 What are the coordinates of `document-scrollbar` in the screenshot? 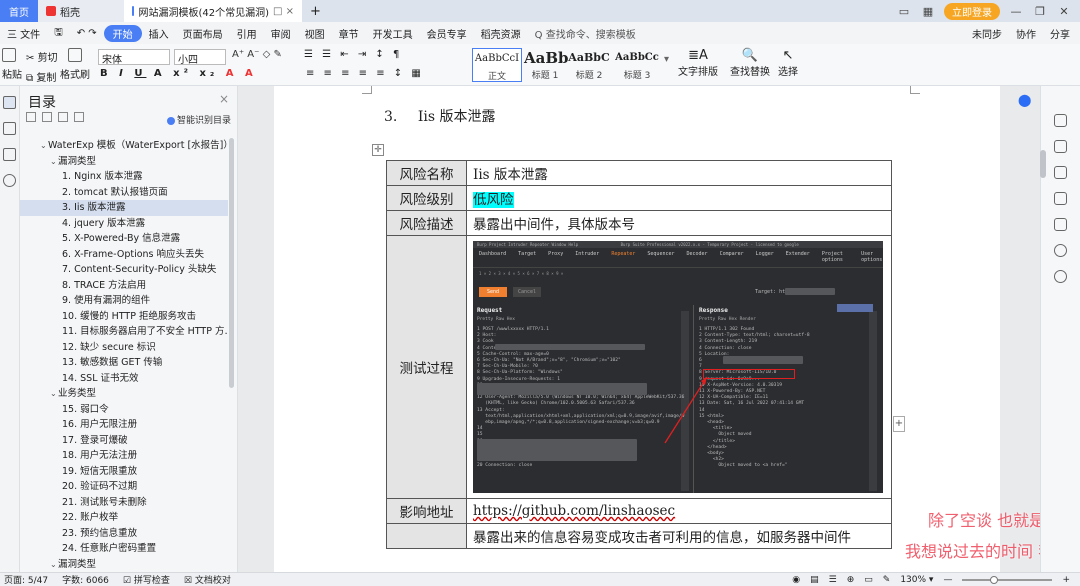 It's located at (1043, 164).